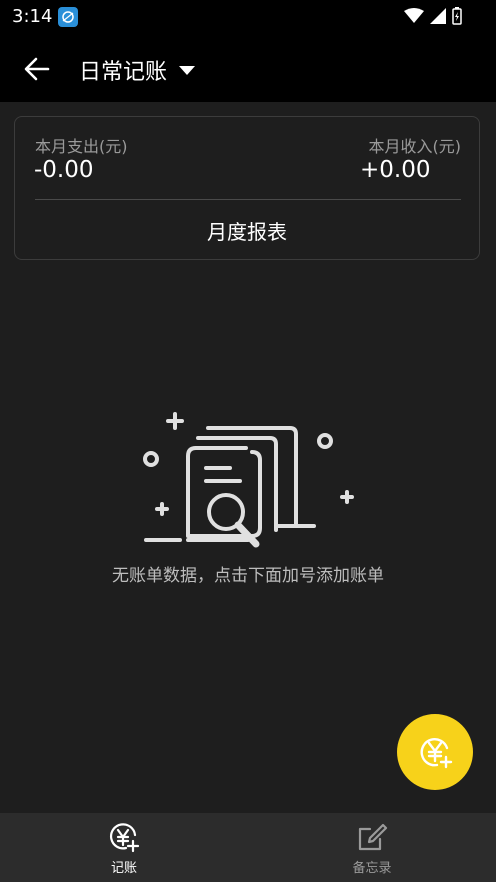 The image size is (496, 882). Describe the element at coordinates (415, 146) in the screenshot. I see `income-label: 本月收入(元)` at that location.